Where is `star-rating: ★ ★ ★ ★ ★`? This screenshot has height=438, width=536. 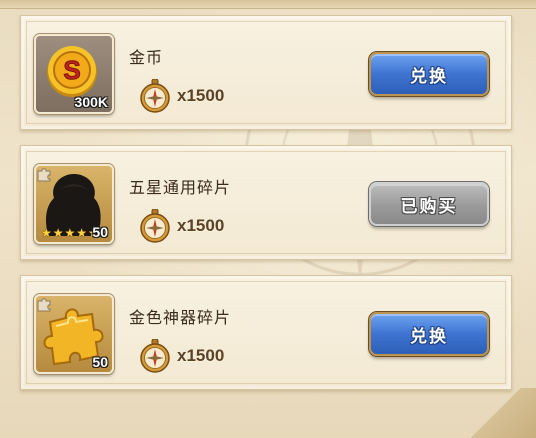
star-rating: ★ ★ ★ ★ ★ is located at coordinates (70, 233).